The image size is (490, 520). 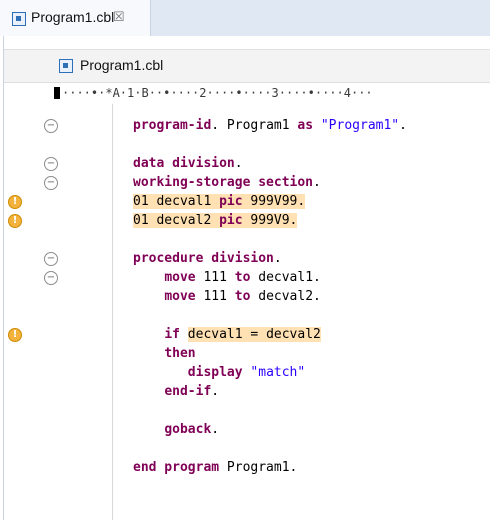 I want to click on code-line: if decval1 = decval2, so click(x=311, y=334).